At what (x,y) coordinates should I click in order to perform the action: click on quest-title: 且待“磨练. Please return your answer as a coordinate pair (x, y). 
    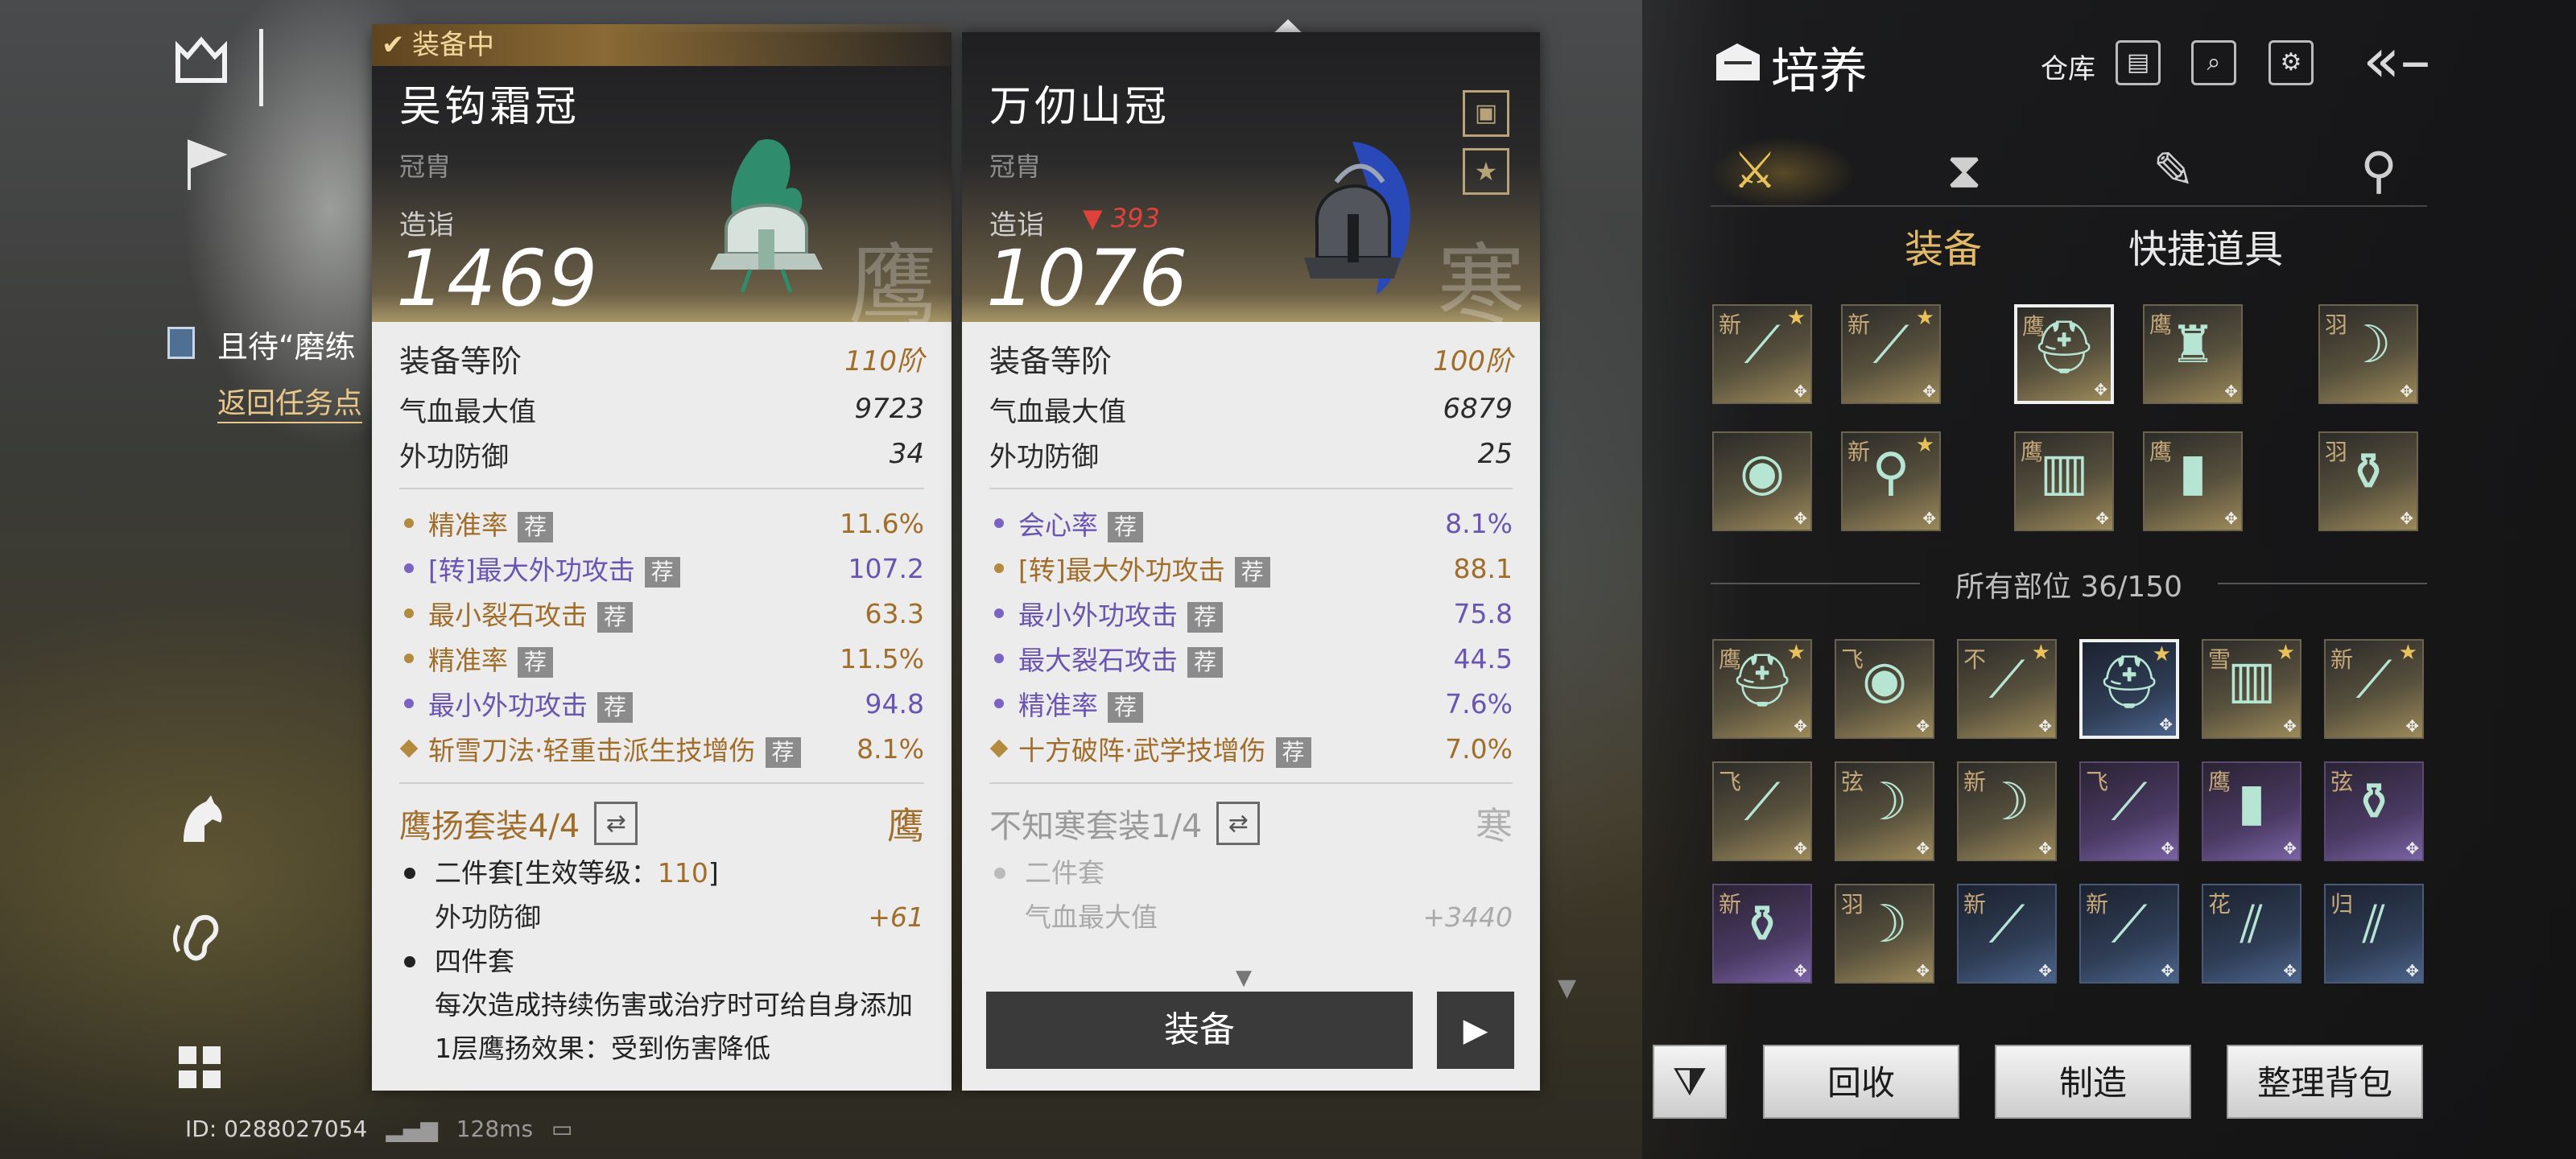
    Looking at the image, I should click on (286, 344).